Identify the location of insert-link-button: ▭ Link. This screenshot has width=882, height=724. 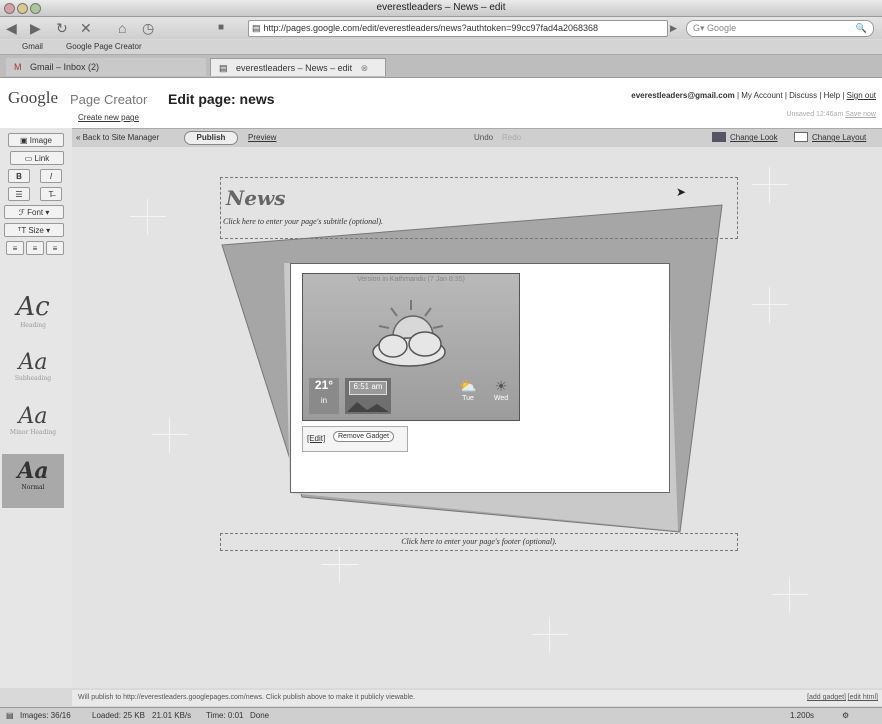
(37, 158).